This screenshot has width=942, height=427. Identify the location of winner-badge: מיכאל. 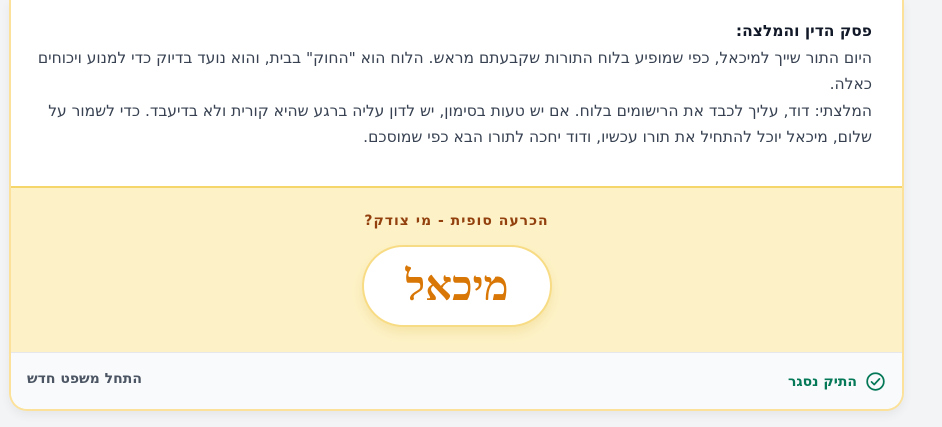
(457, 286).